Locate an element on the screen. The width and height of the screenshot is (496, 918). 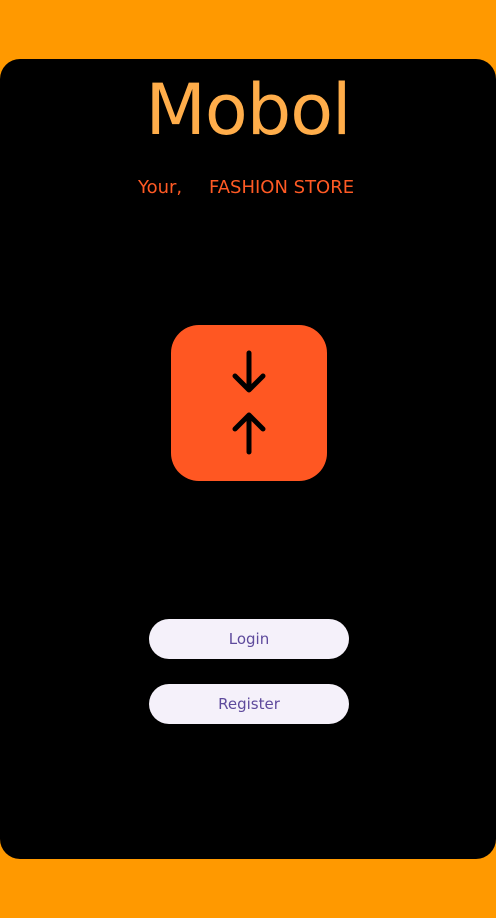
tagline-prefix: Your, is located at coordinates (160, 187).